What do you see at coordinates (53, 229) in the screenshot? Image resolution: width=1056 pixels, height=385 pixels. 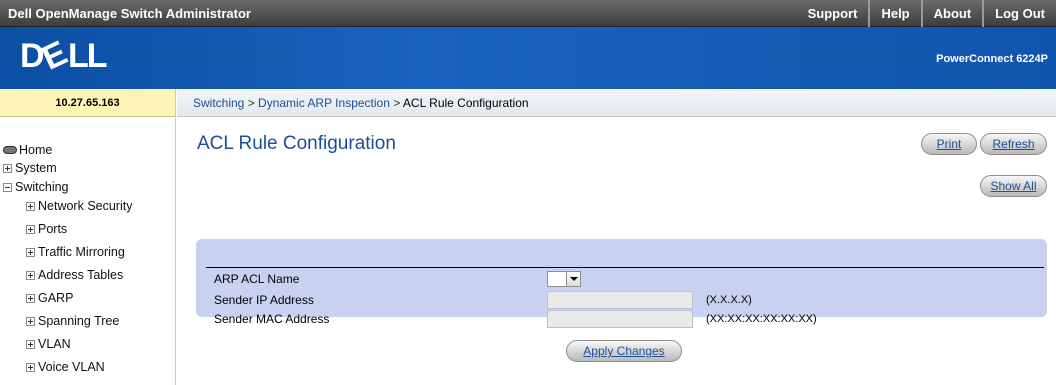 I see `sidebar-item-label: Ports` at bounding box center [53, 229].